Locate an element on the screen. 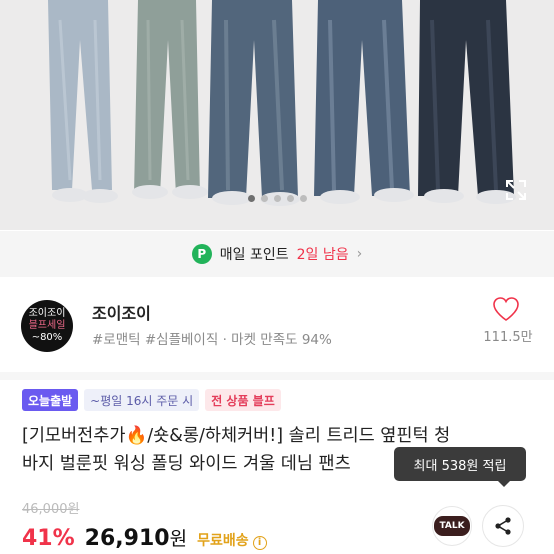 This screenshot has width=554, height=554. order-cutoff-badge: ~평일 16시 주문 시 is located at coordinates (142, 400).